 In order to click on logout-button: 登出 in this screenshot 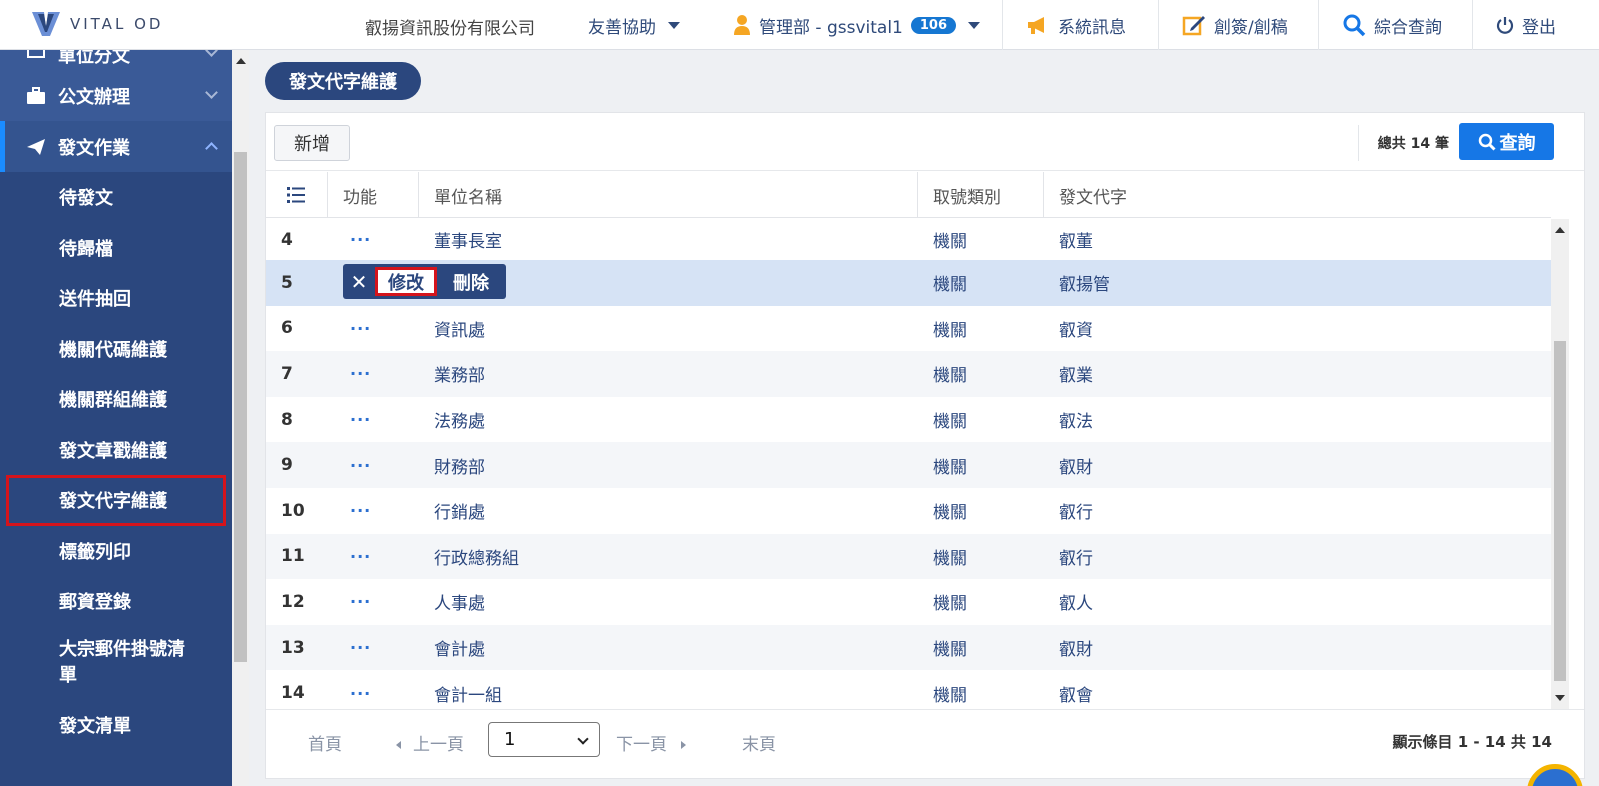, I will do `click(1526, 25)`.